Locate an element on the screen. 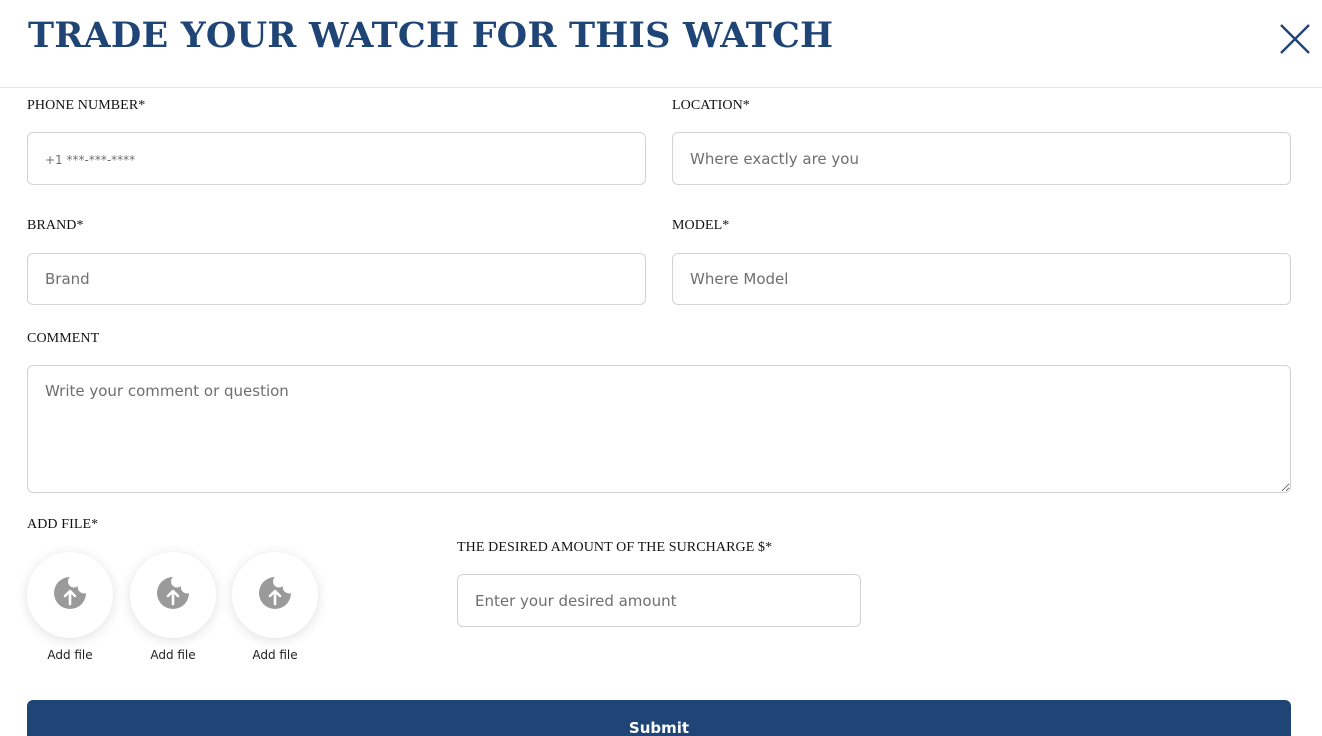 This screenshot has width=1322, height=736. brand-label: BRAND* is located at coordinates (55, 225).